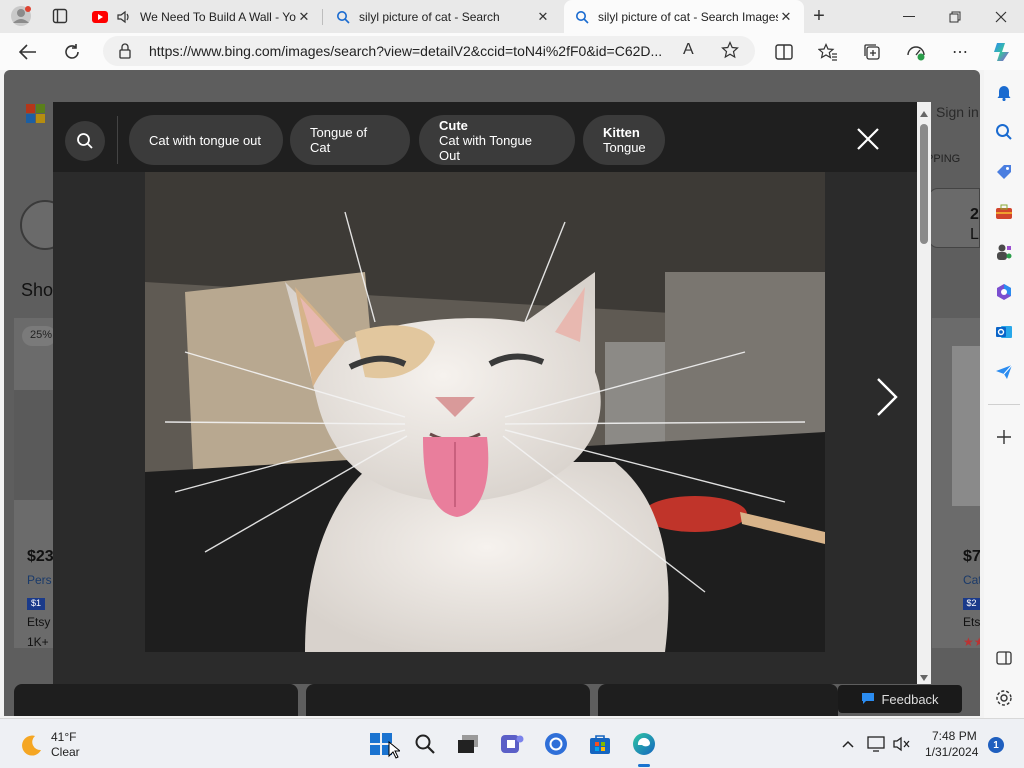  What do you see at coordinates (350, 140) in the screenshot?
I see `related-search-chip: Tongue of Cat` at bounding box center [350, 140].